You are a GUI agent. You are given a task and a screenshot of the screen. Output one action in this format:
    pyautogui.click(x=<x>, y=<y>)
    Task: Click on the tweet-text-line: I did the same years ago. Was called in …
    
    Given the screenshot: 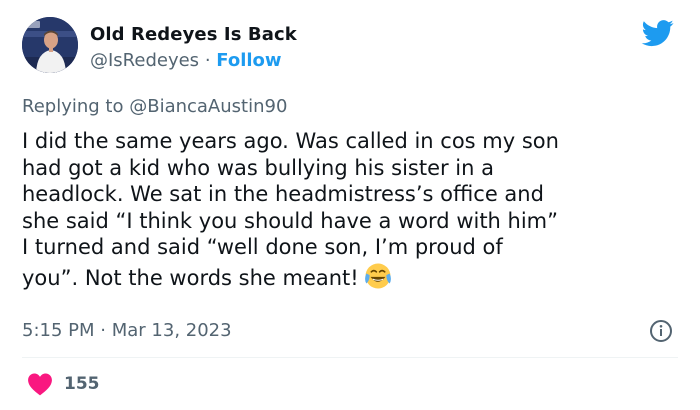 What is the action you would take?
    pyautogui.click(x=290, y=141)
    